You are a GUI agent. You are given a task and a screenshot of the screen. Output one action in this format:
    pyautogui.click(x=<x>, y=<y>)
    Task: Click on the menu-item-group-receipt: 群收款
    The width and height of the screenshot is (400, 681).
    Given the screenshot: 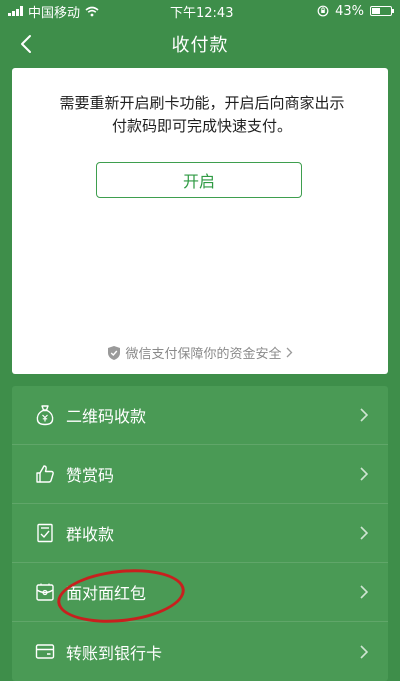 What is the action you would take?
    pyautogui.click(x=200, y=533)
    